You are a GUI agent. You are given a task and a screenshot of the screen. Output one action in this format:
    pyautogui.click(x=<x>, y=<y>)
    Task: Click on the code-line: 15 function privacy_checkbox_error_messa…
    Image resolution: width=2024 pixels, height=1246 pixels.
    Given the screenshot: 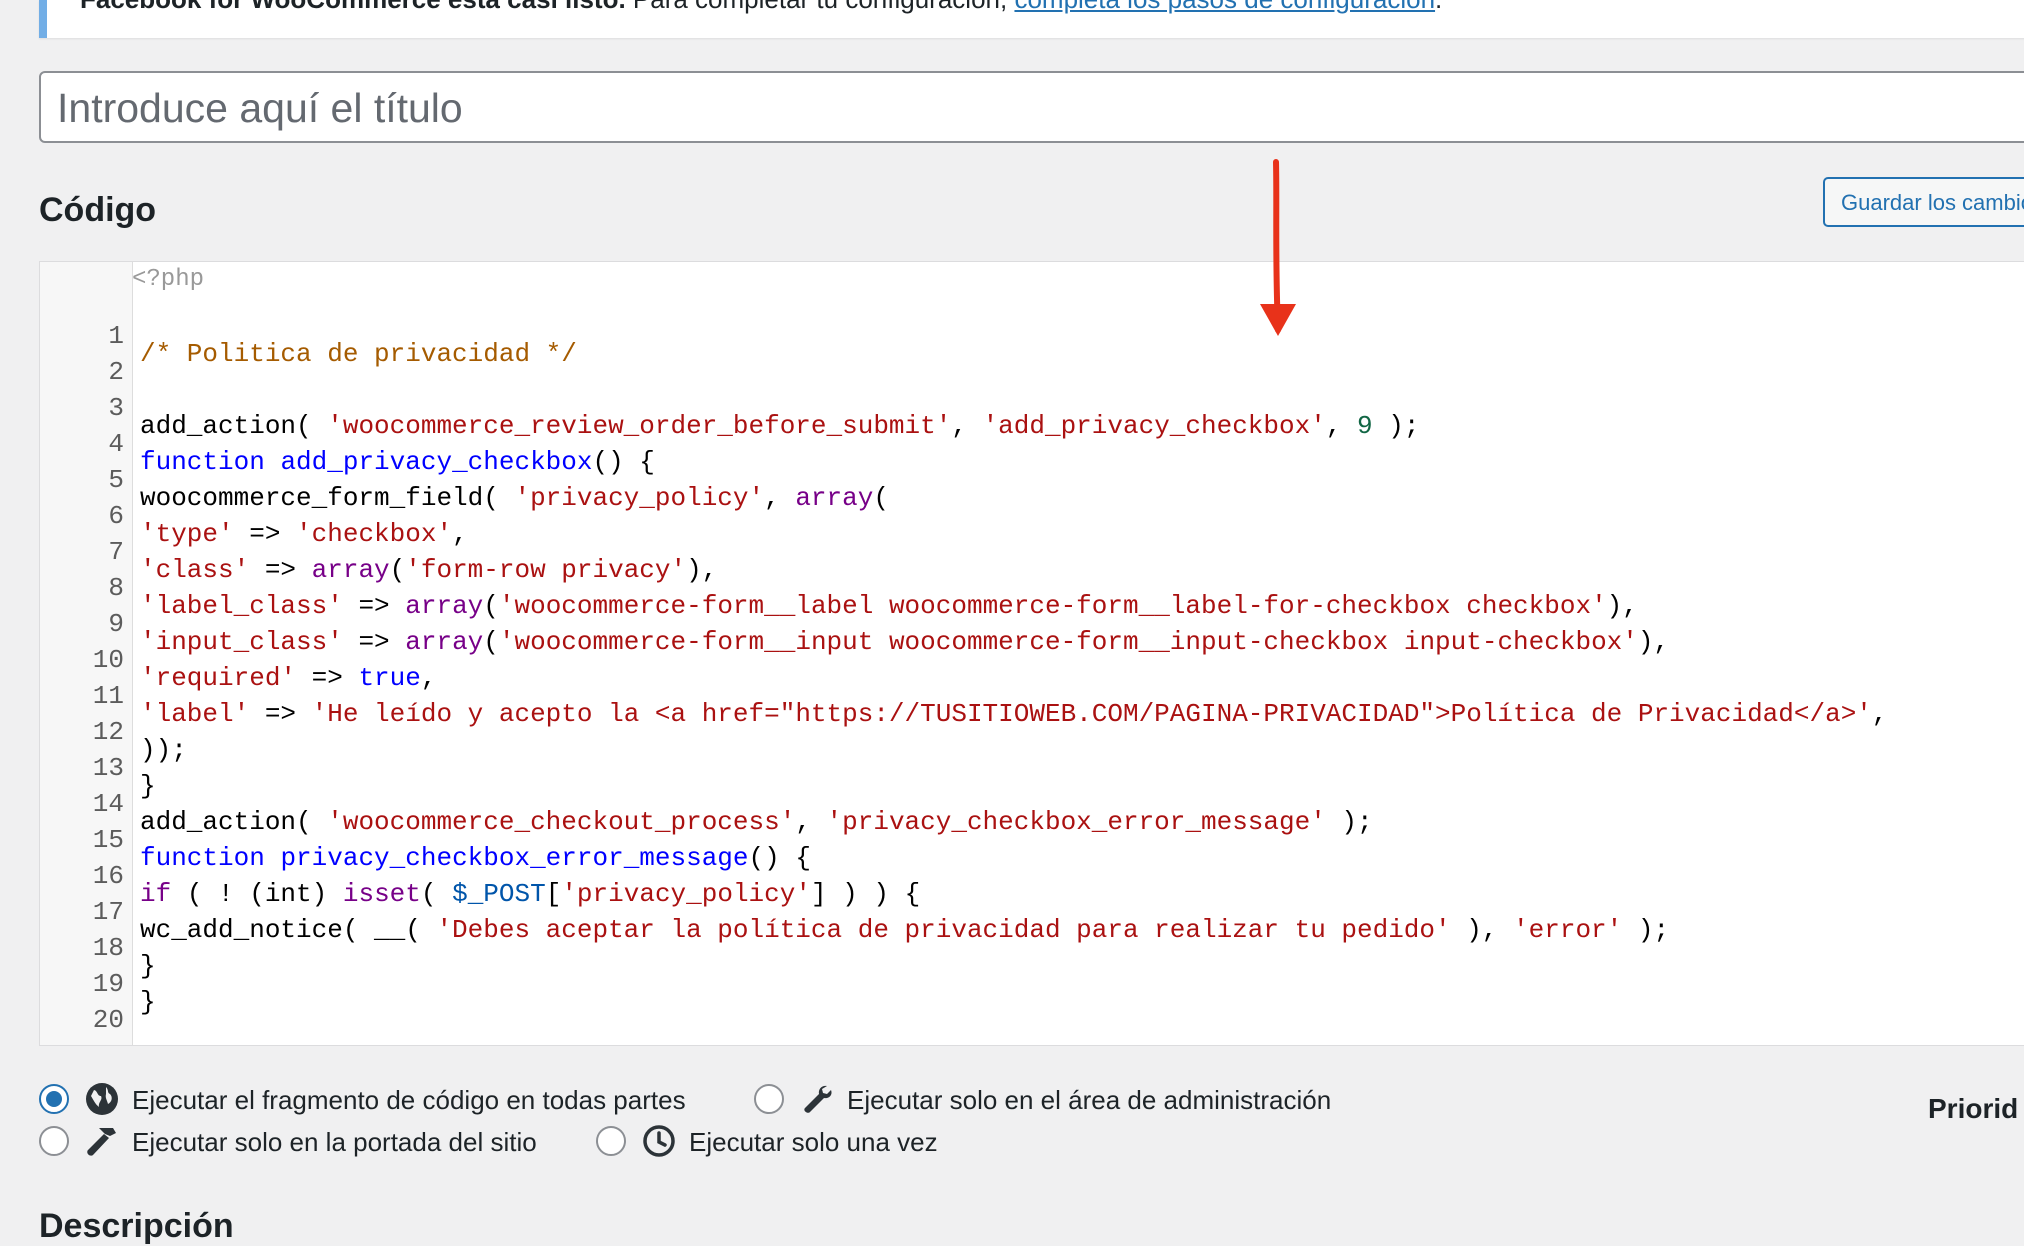 What is the action you would take?
    pyautogui.click(x=1032, y=838)
    